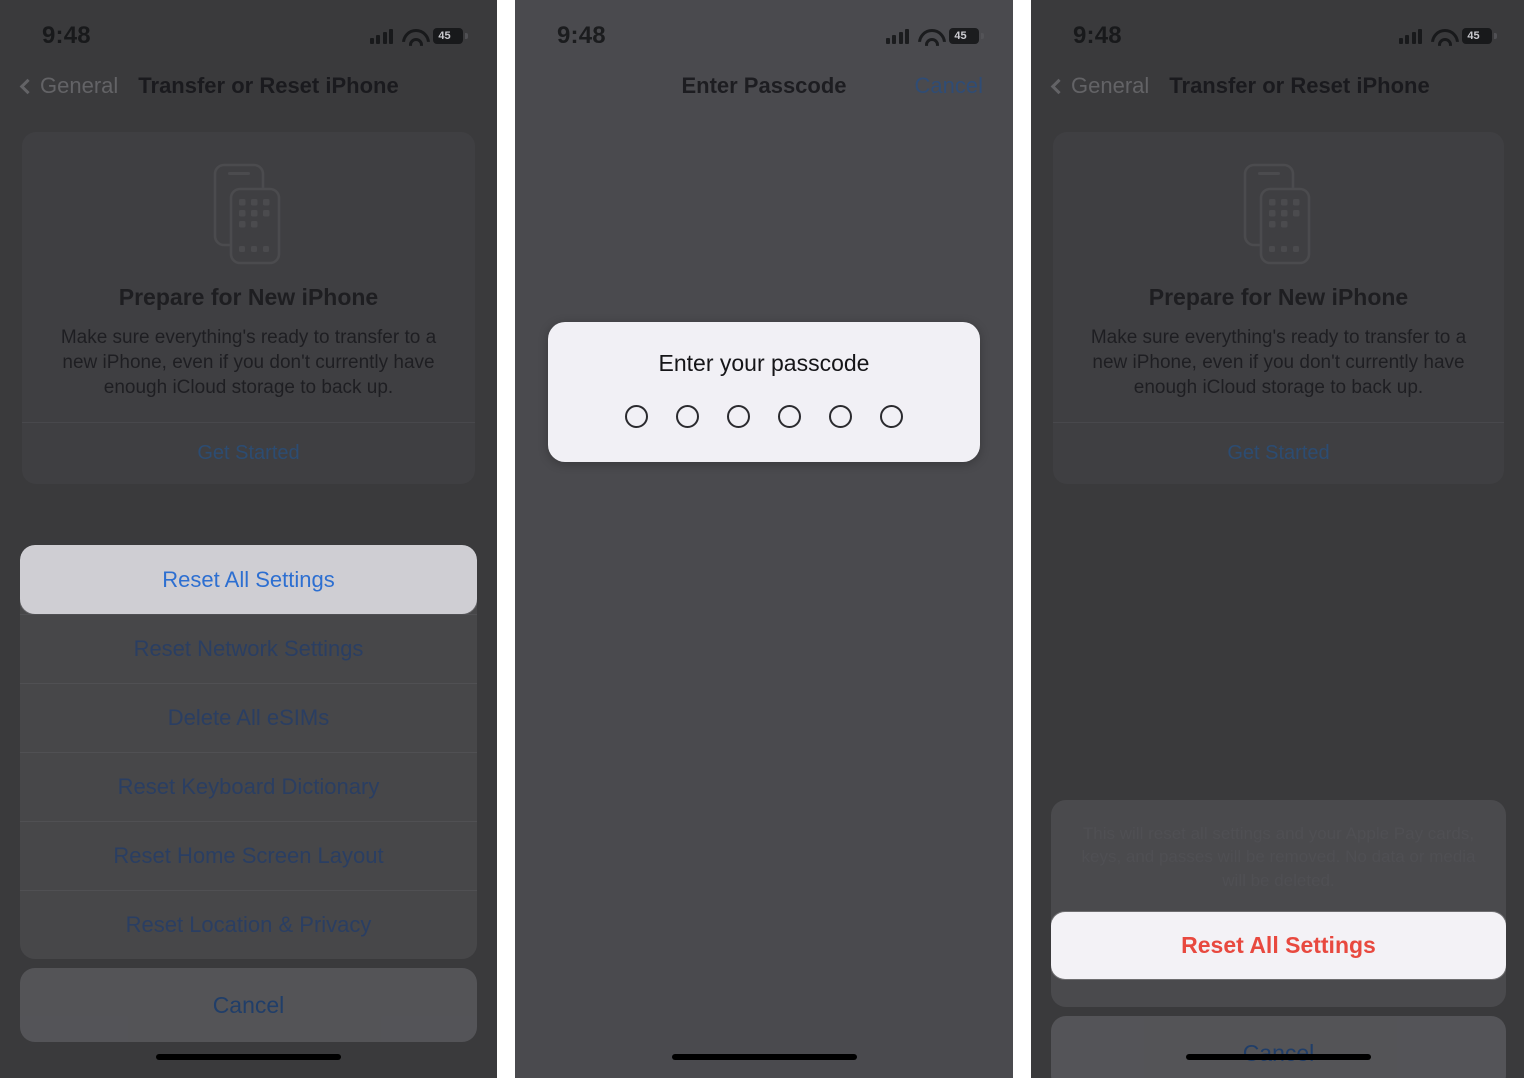 The width and height of the screenshot is (1524, 1078). Describe the element at coordinates (764, 86) in the screenshot. I see `navigation-bar: Enter Passcode Cancel` at that location.